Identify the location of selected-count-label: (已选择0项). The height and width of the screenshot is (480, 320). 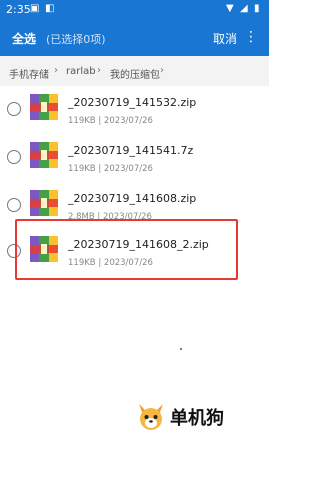
(76, 39).